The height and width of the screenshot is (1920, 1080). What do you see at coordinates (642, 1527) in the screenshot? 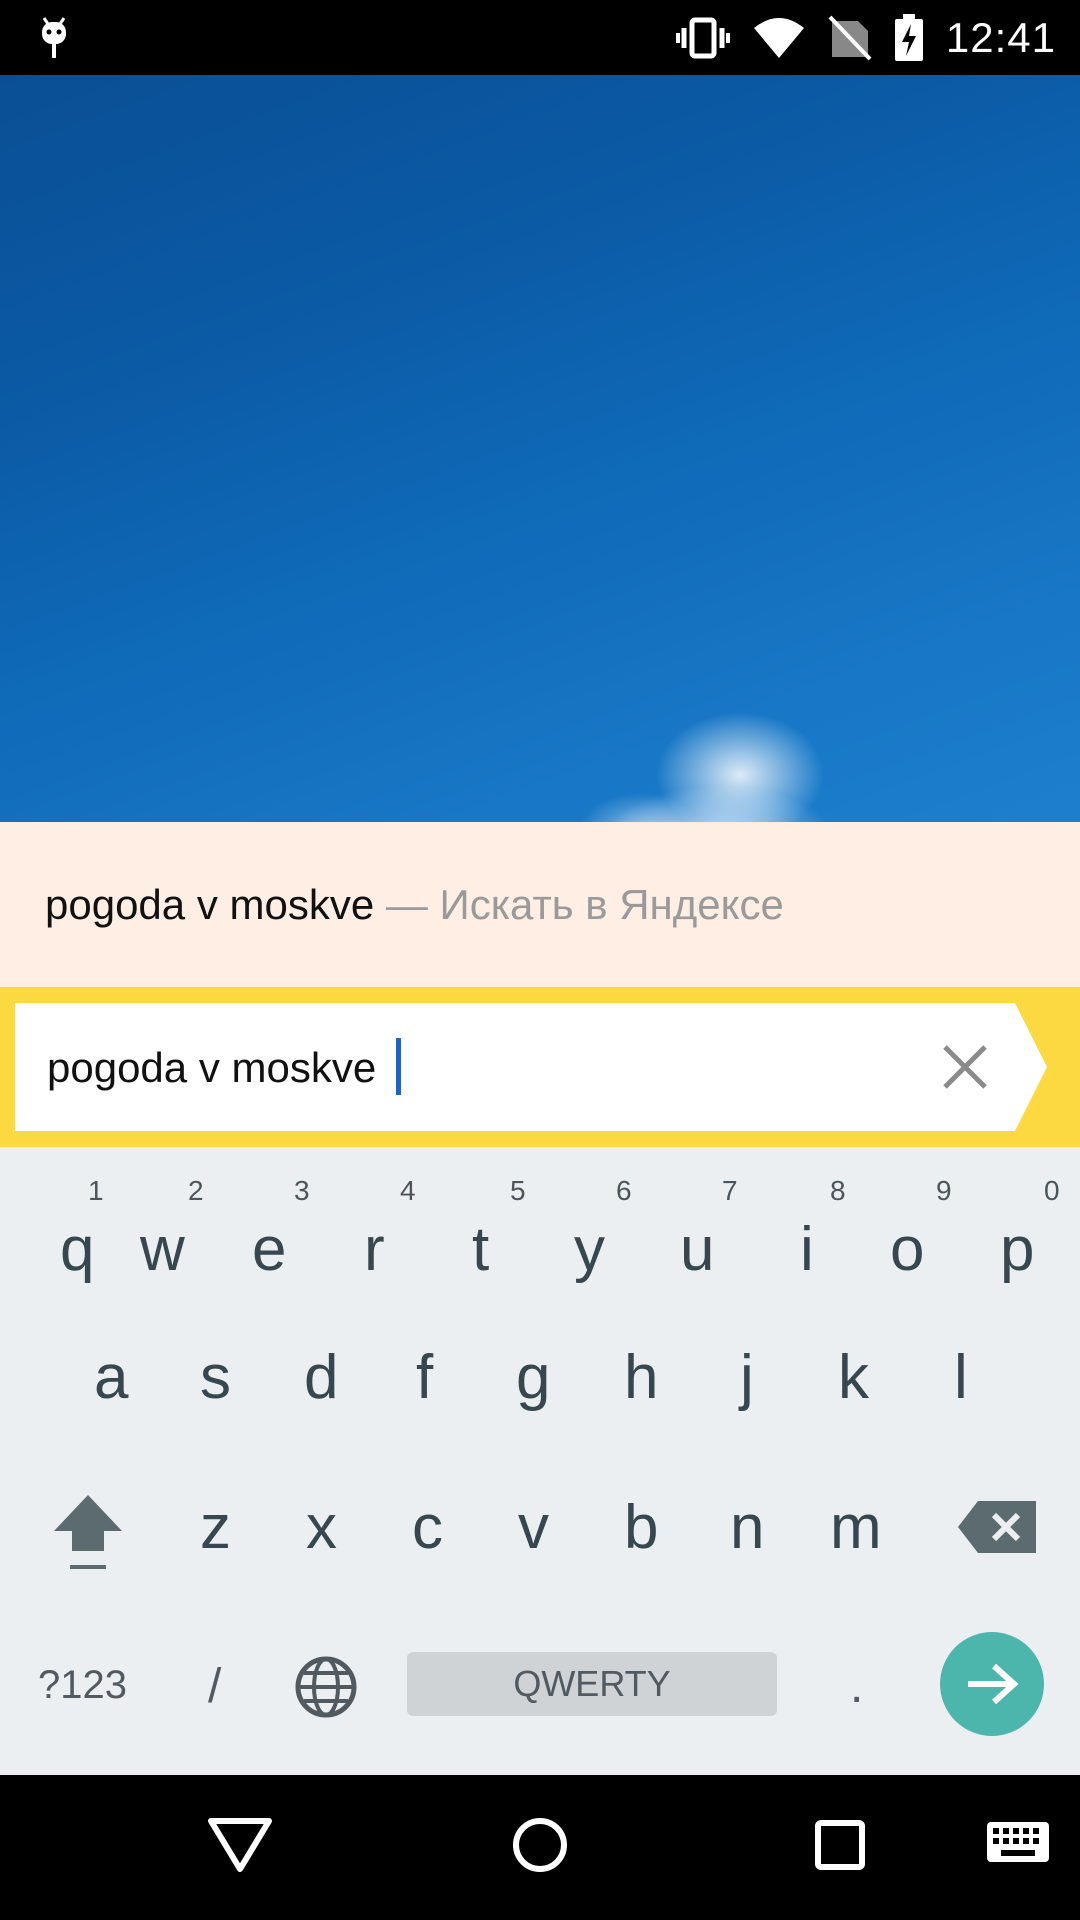
I see `key-b: b` at bounding box center [642, 1527].